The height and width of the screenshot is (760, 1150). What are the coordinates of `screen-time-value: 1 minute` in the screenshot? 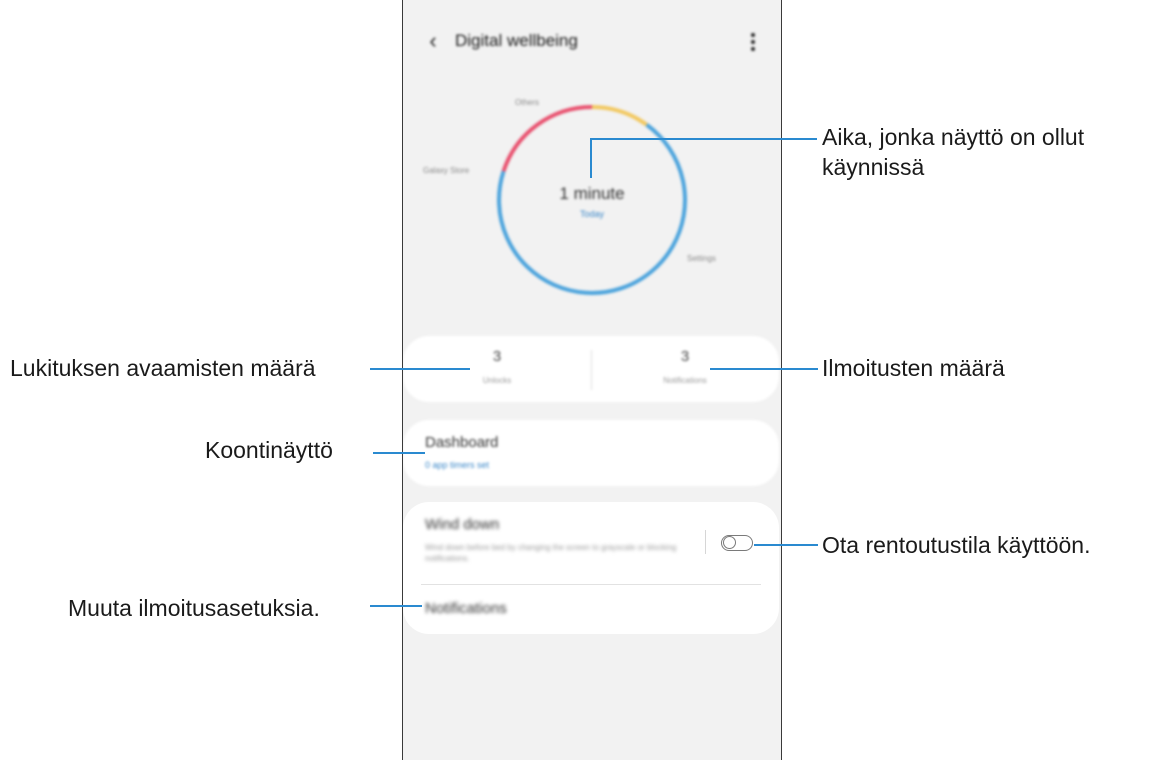 It's located at (592, 193).